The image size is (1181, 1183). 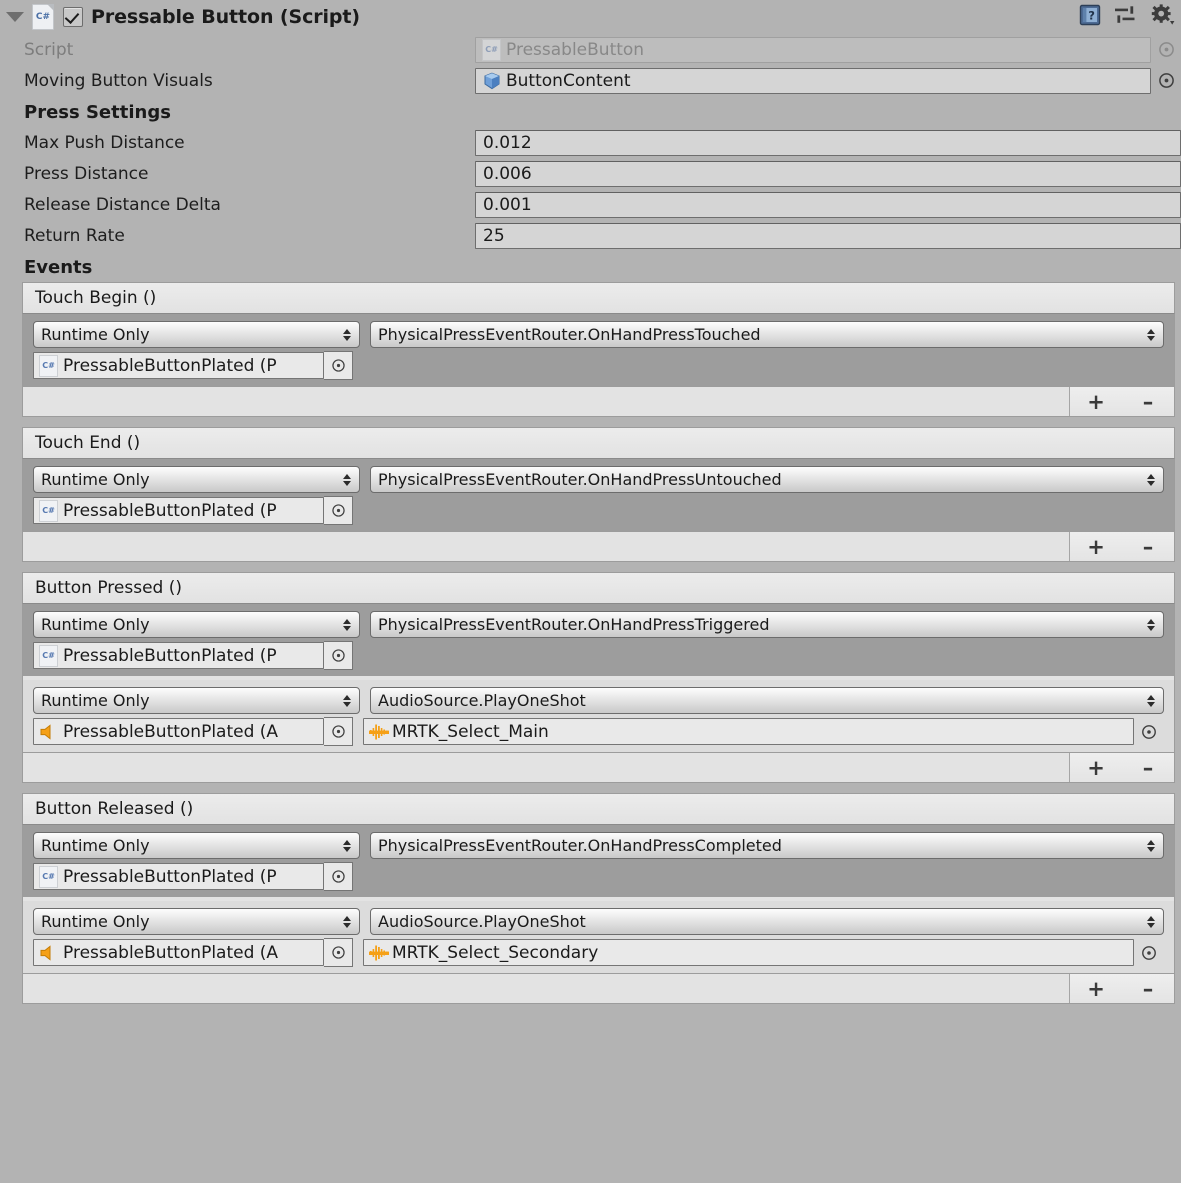 I want to click on property-label: Release Distance Delta, so click(x=122, y=204).